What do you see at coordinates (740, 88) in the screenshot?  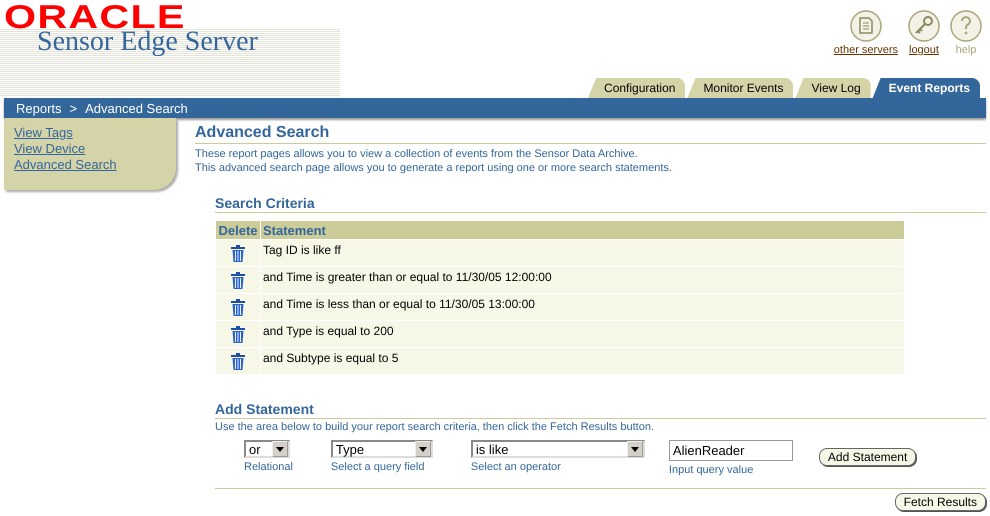 I see `nav-tab: Monitor Events` at bounding box center [740, 88].